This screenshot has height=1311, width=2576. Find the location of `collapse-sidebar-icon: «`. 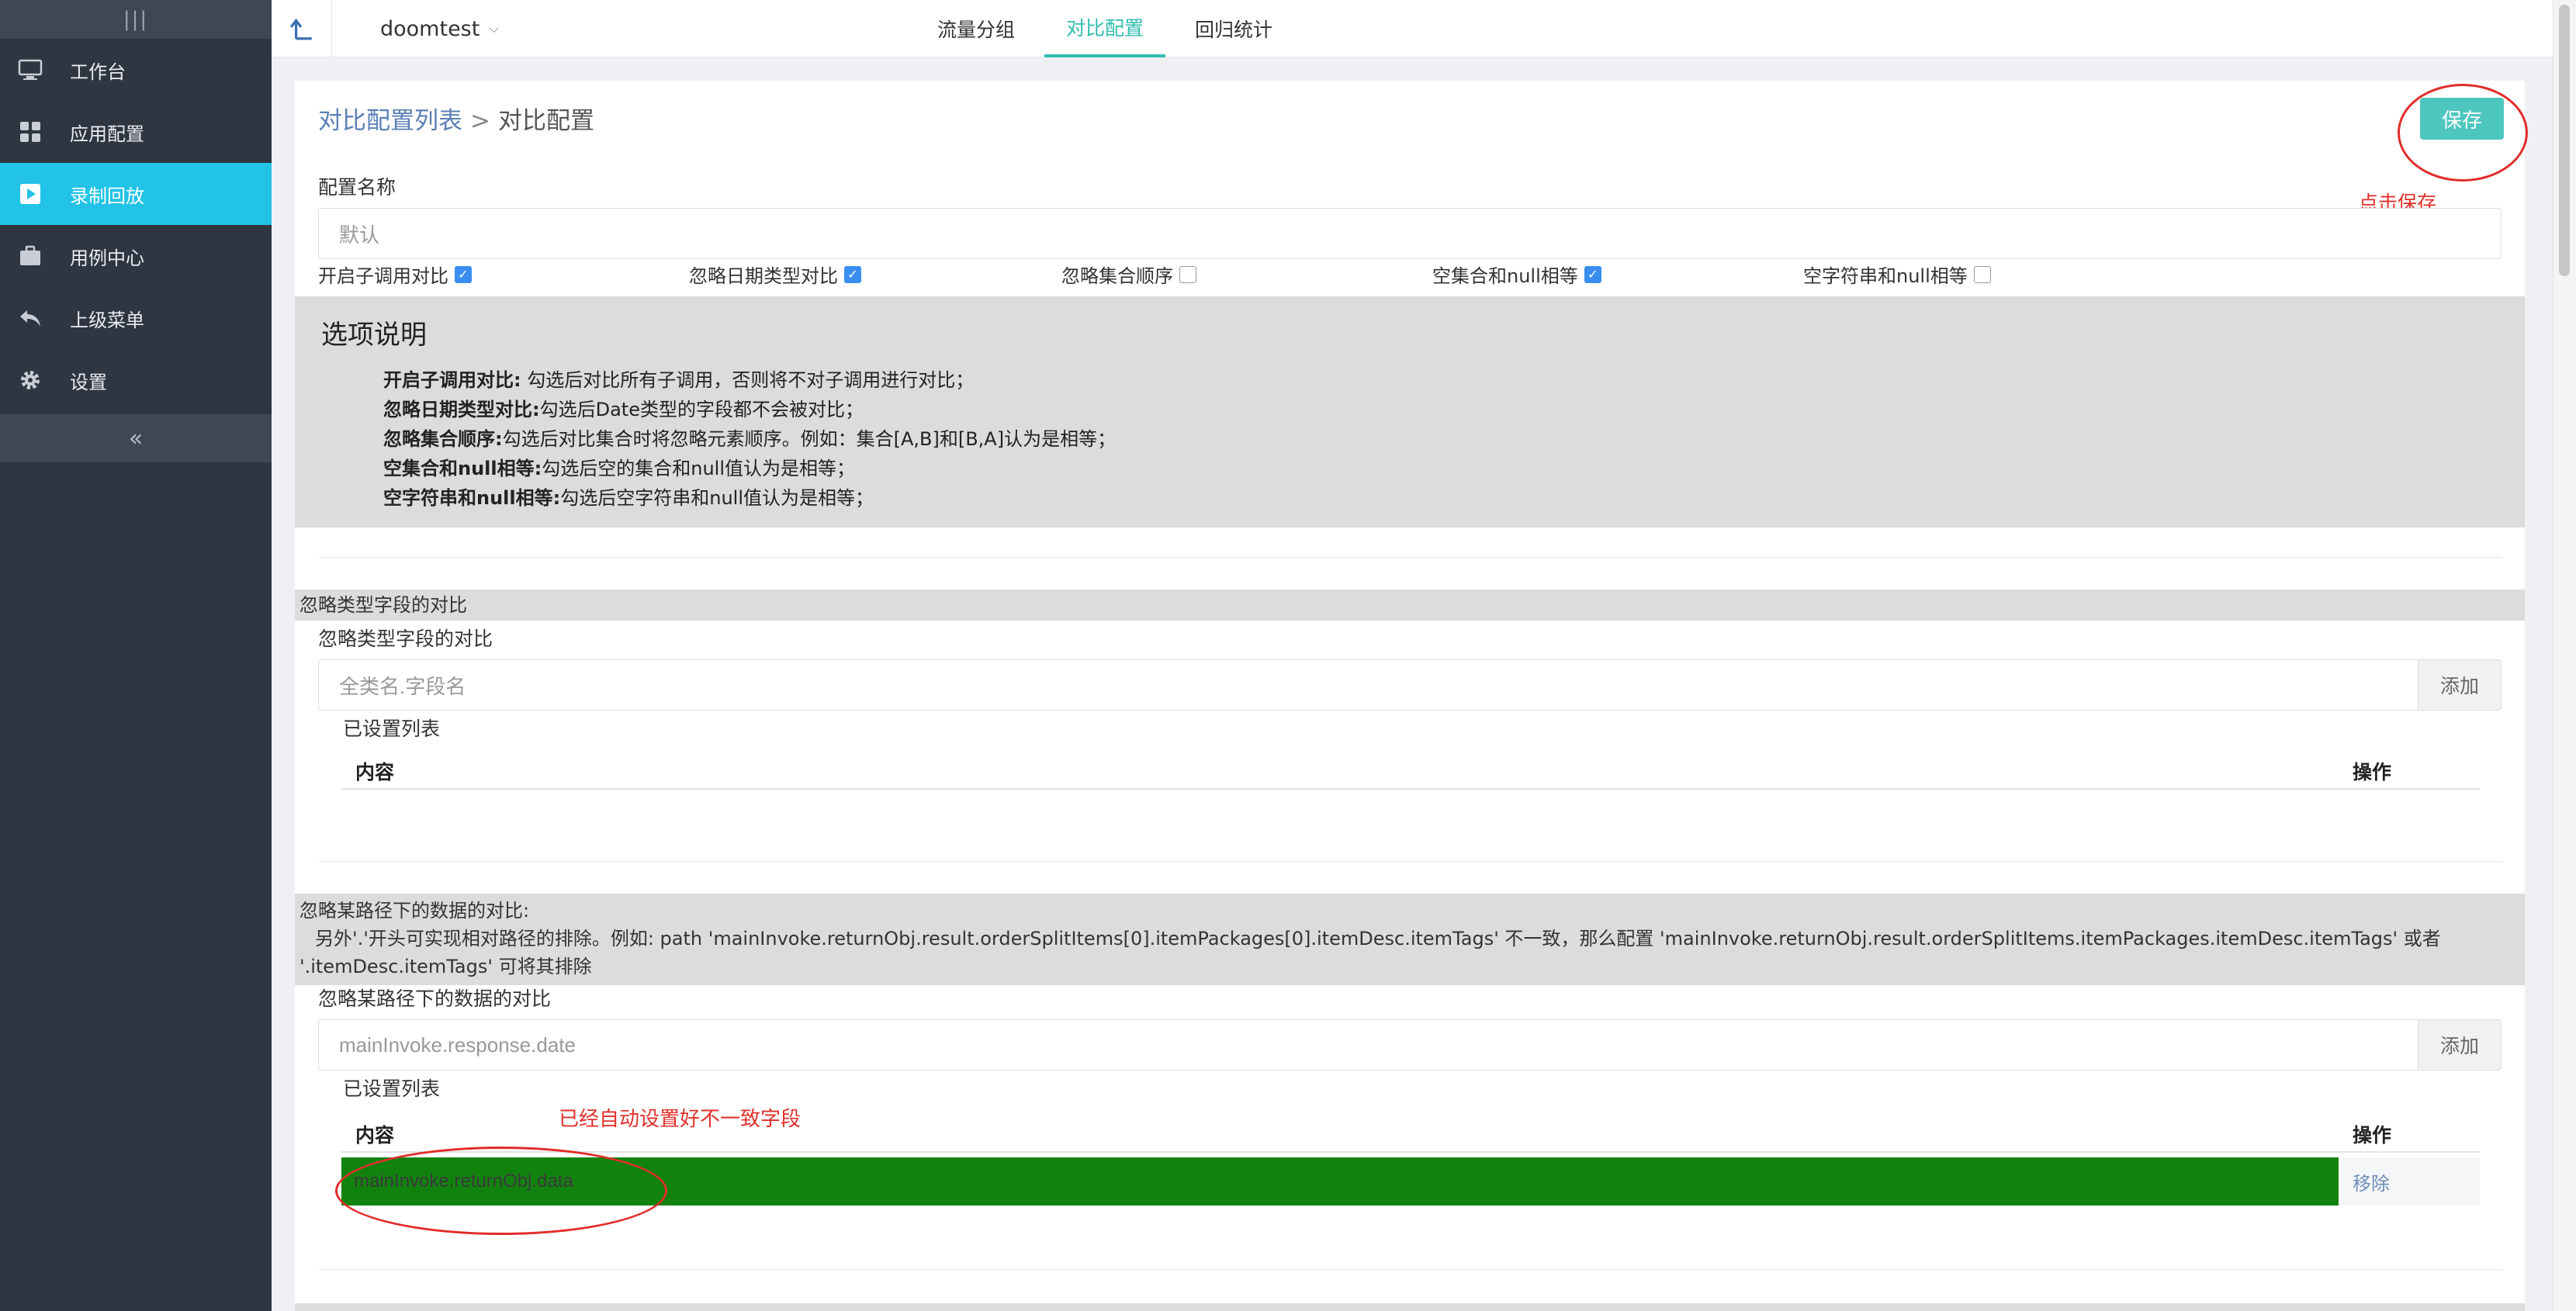

collapse-sidebar-icon: « is located at coordinates (136, 438).